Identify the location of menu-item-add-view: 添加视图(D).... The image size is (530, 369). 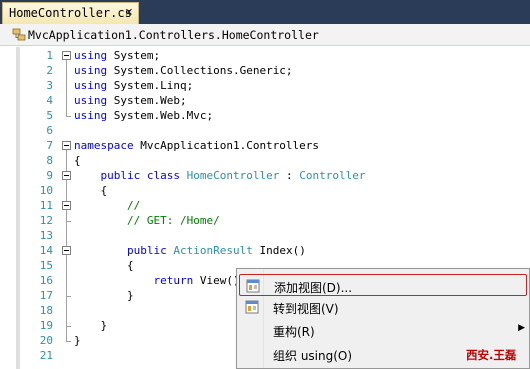
(383, 285).